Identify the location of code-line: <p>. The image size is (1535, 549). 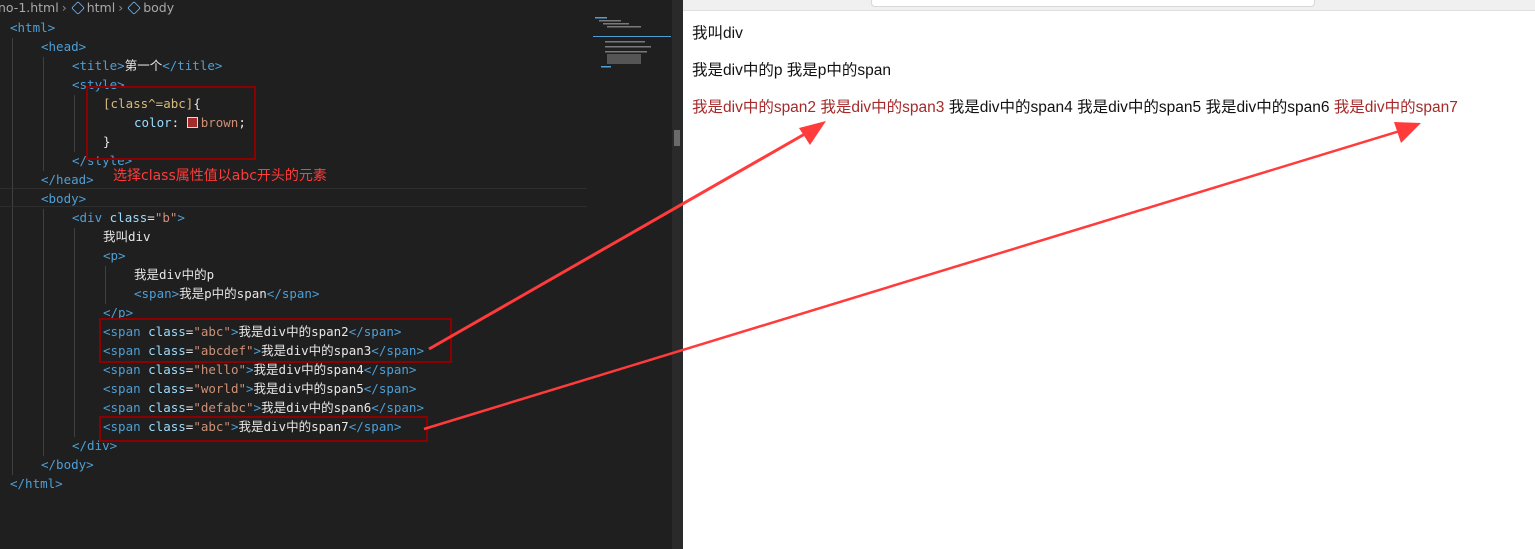
(114, 255).